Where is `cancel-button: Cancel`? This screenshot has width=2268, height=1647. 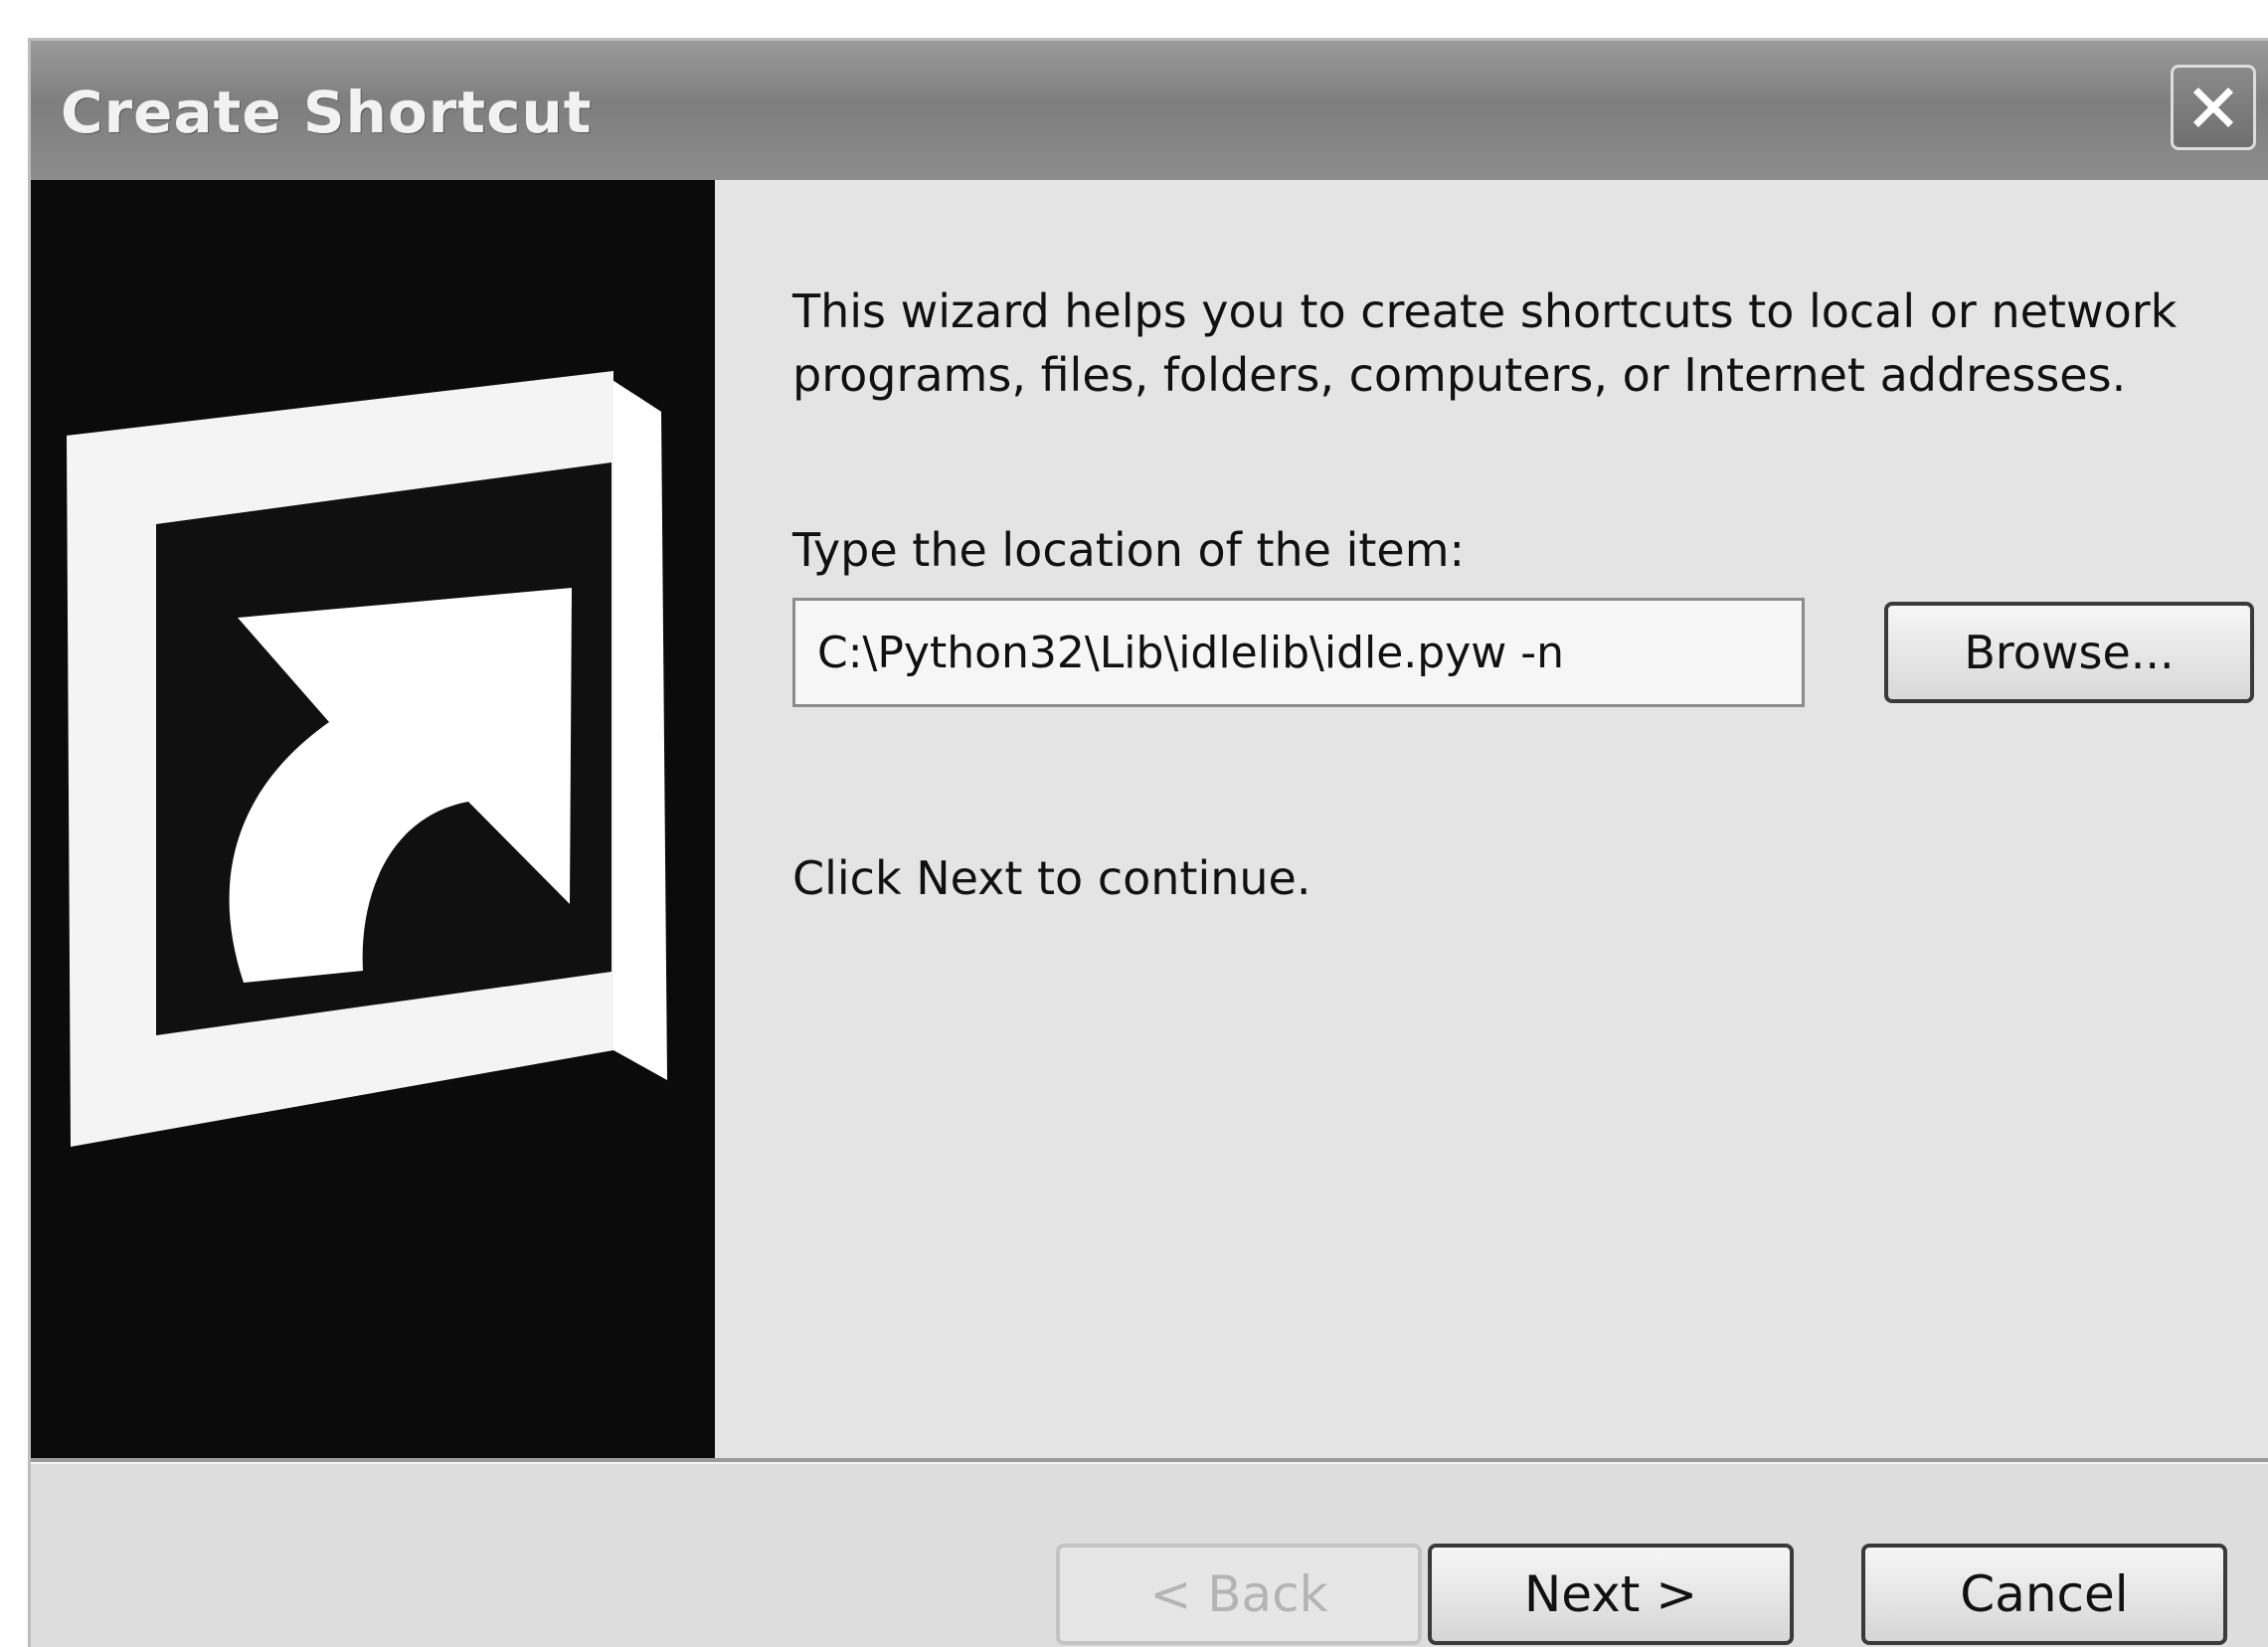 cancel-button: Cancel is located at coordinates (2044, 1594).